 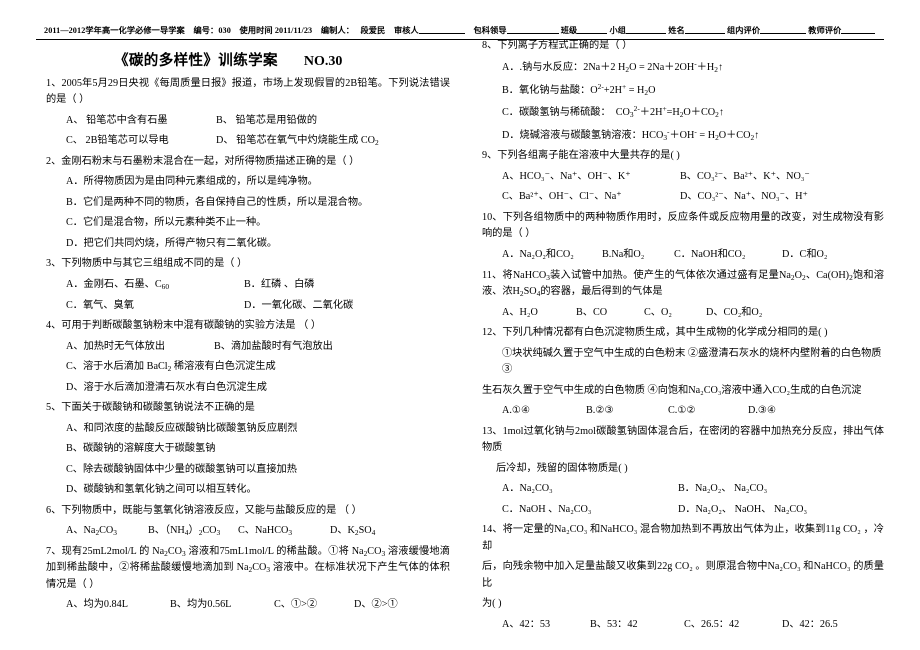 I want to click on header-teacher-eval-blank, so click(x=858, y=33).